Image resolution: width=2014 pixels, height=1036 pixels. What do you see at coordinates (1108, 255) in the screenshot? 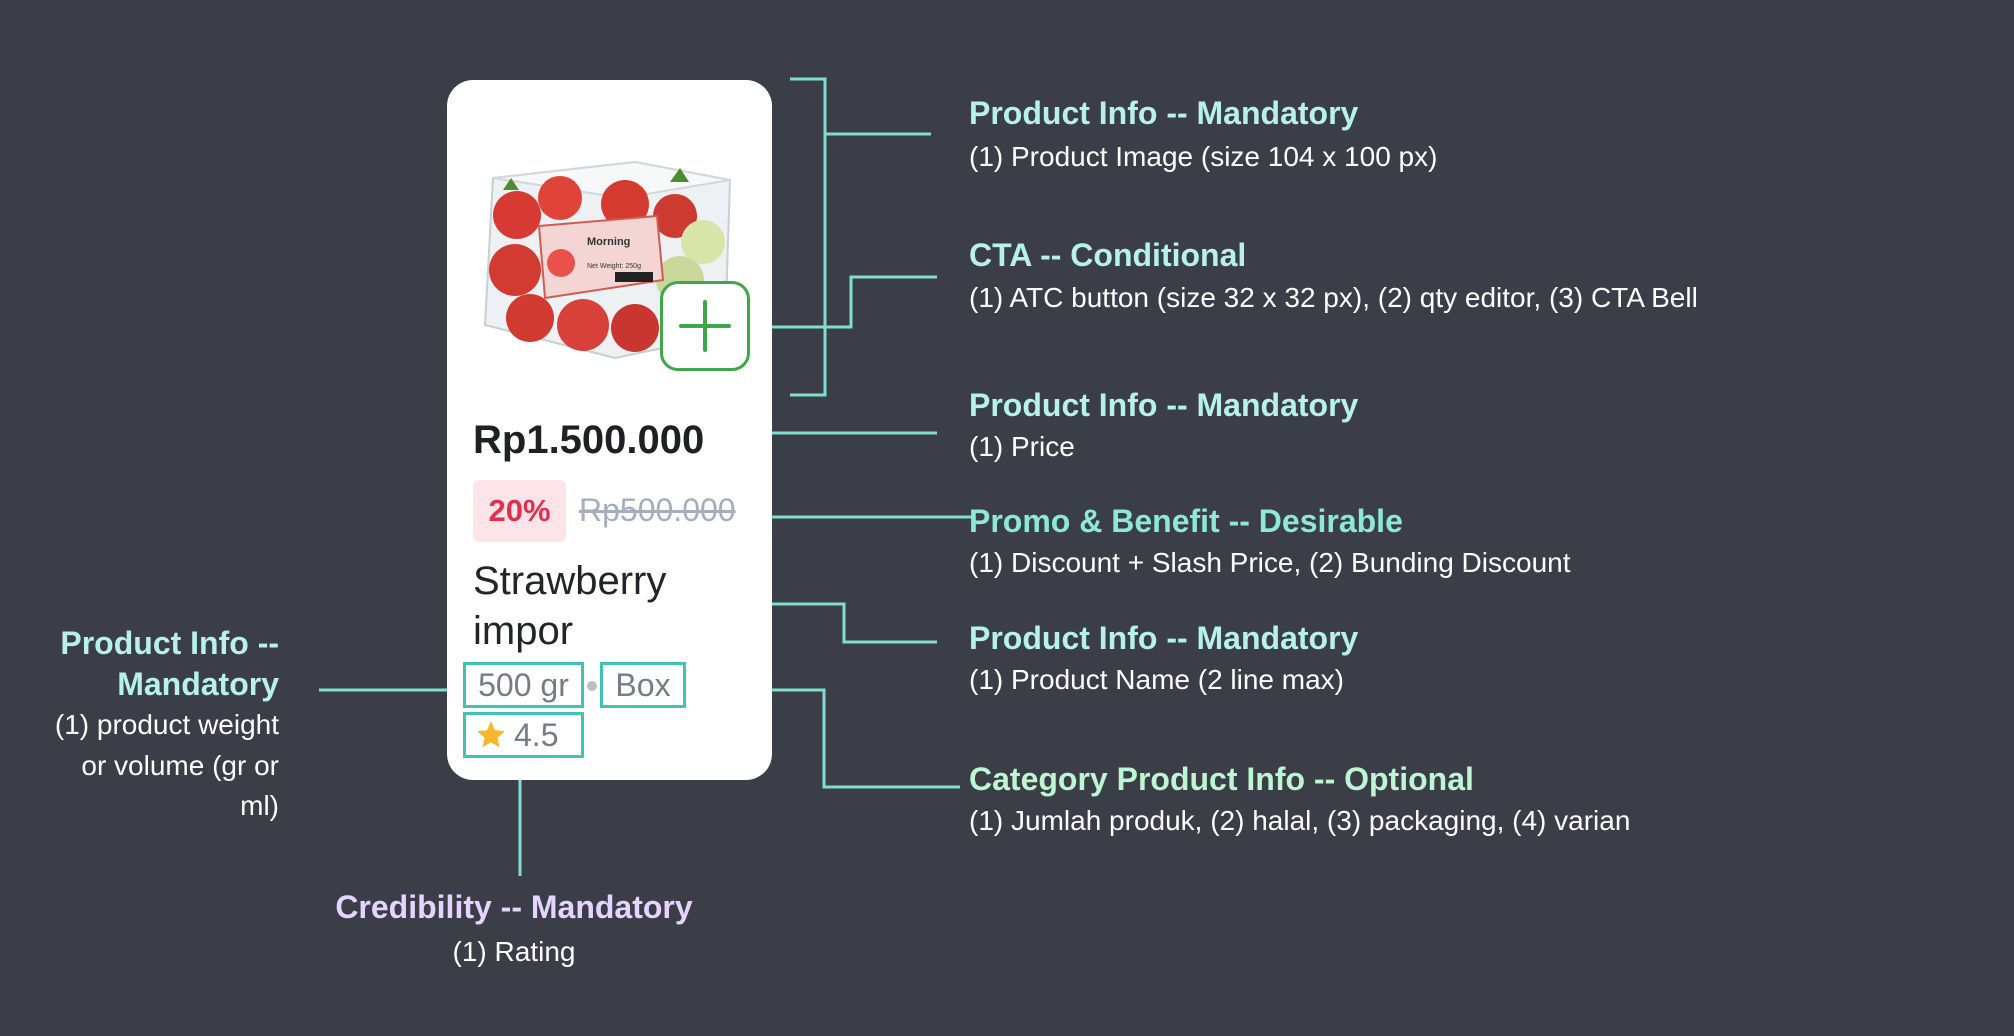
I see `cta-annotation-title: CTA -- Conditional` at bounding box center [1108, 255].